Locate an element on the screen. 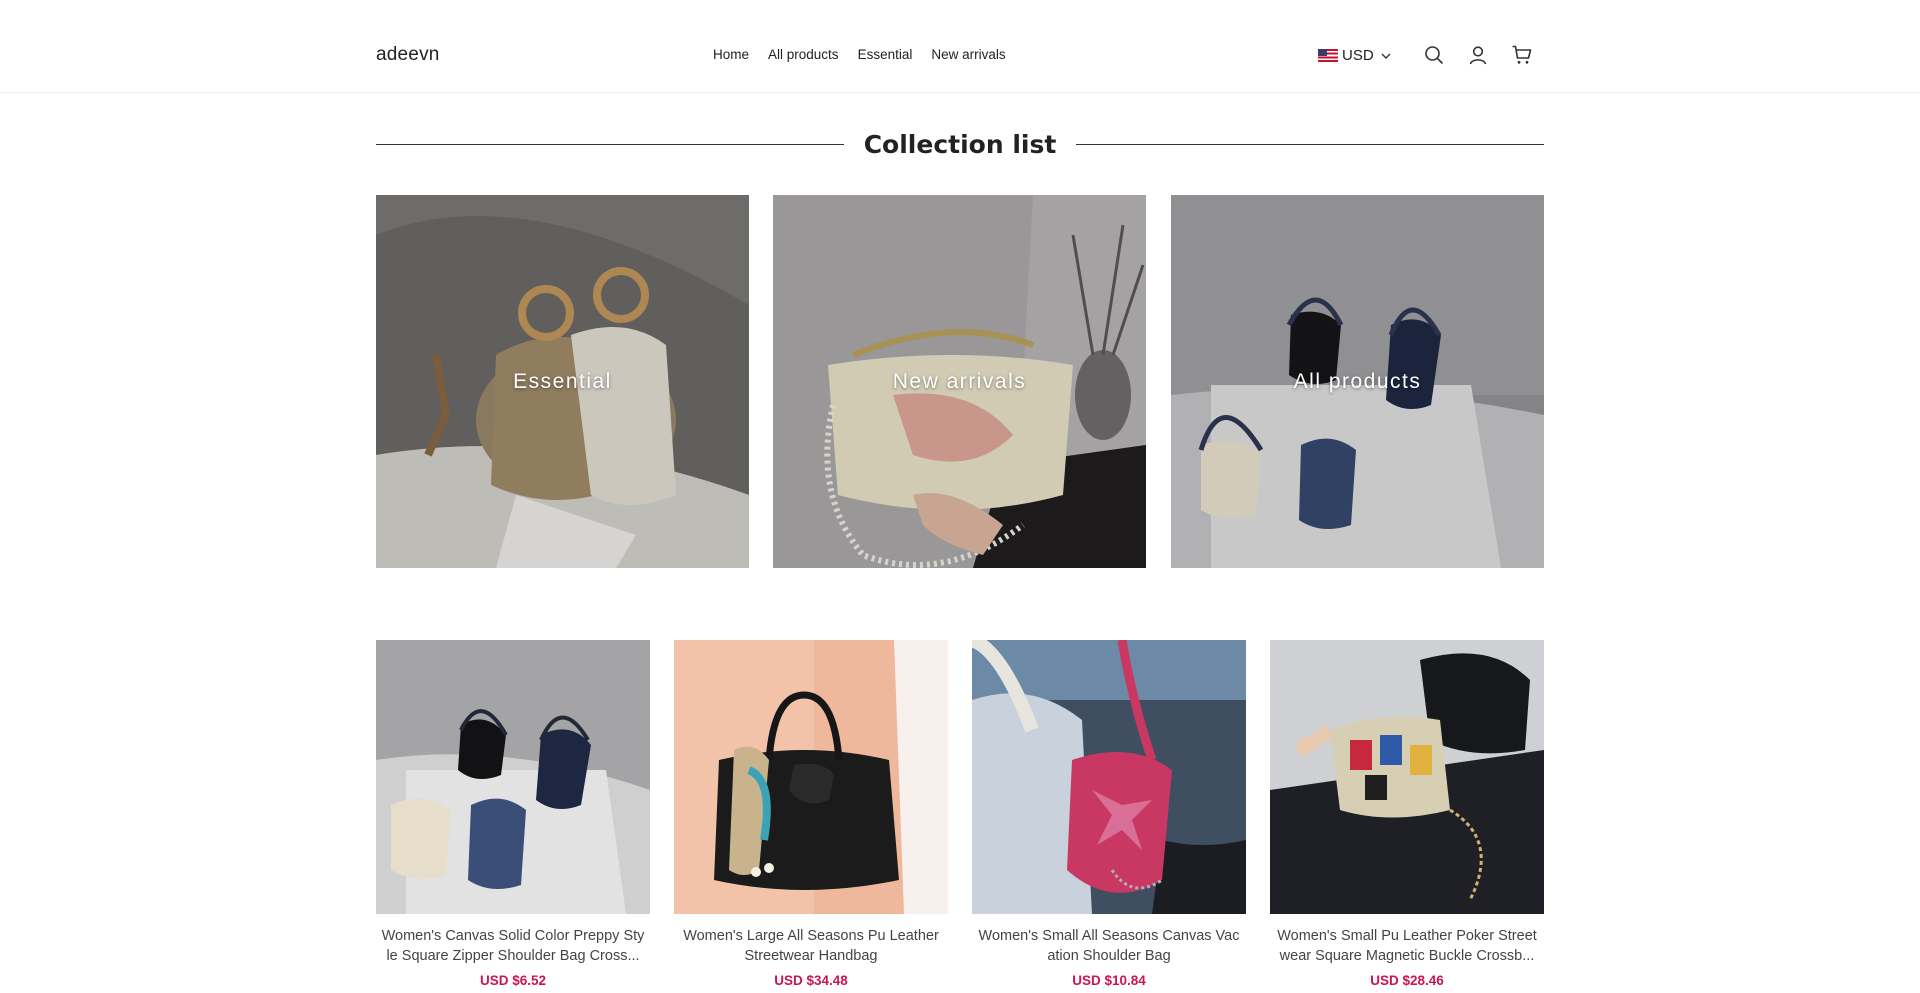  product-photo-black-handbag is located at coordinates (811, 777).